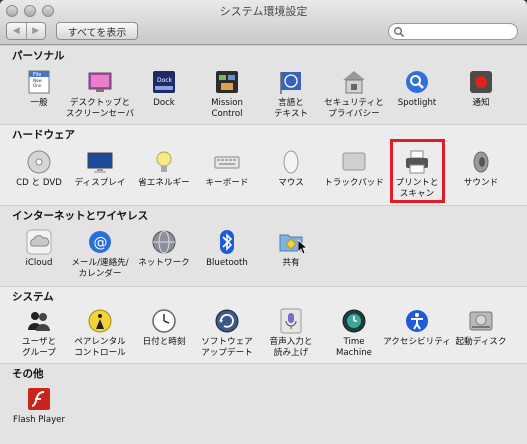 The image size is (527, 444). I want to click on pref-label: サウンド, so click(481, 183).